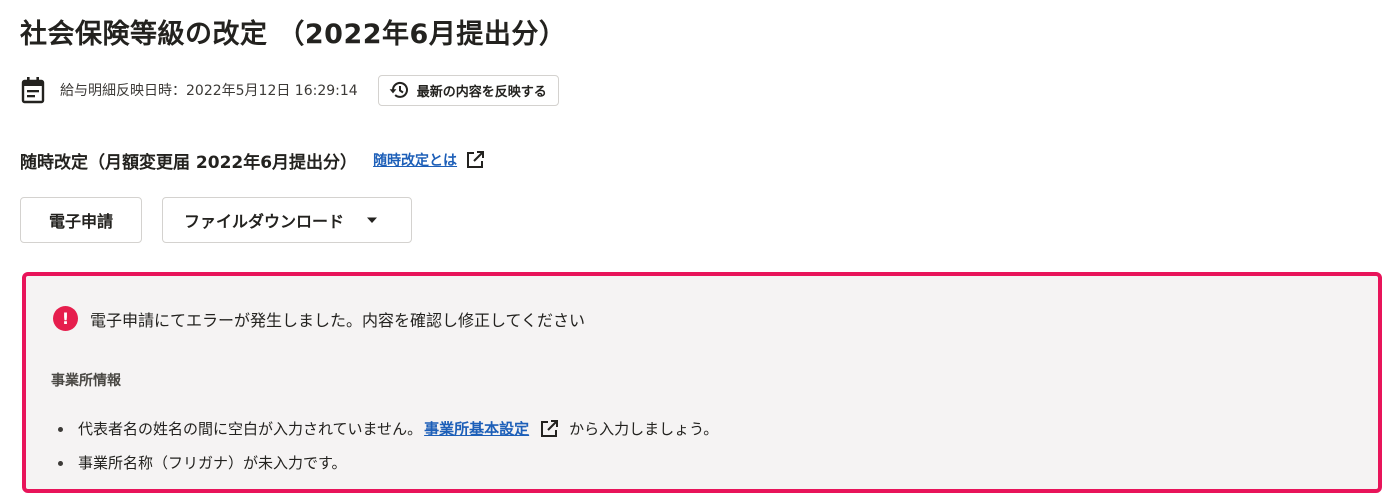  What do you see at coordinates (399, 90) in the screenshot?
I see `history-icon` at bounding box center [399, 90].